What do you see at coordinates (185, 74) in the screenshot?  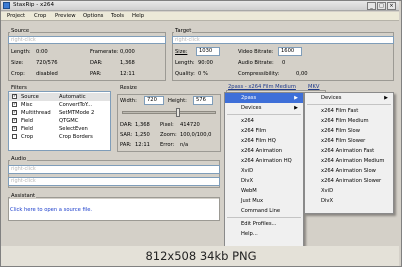 I see `quality-label: Quality:` at bounding box center [185, 74].